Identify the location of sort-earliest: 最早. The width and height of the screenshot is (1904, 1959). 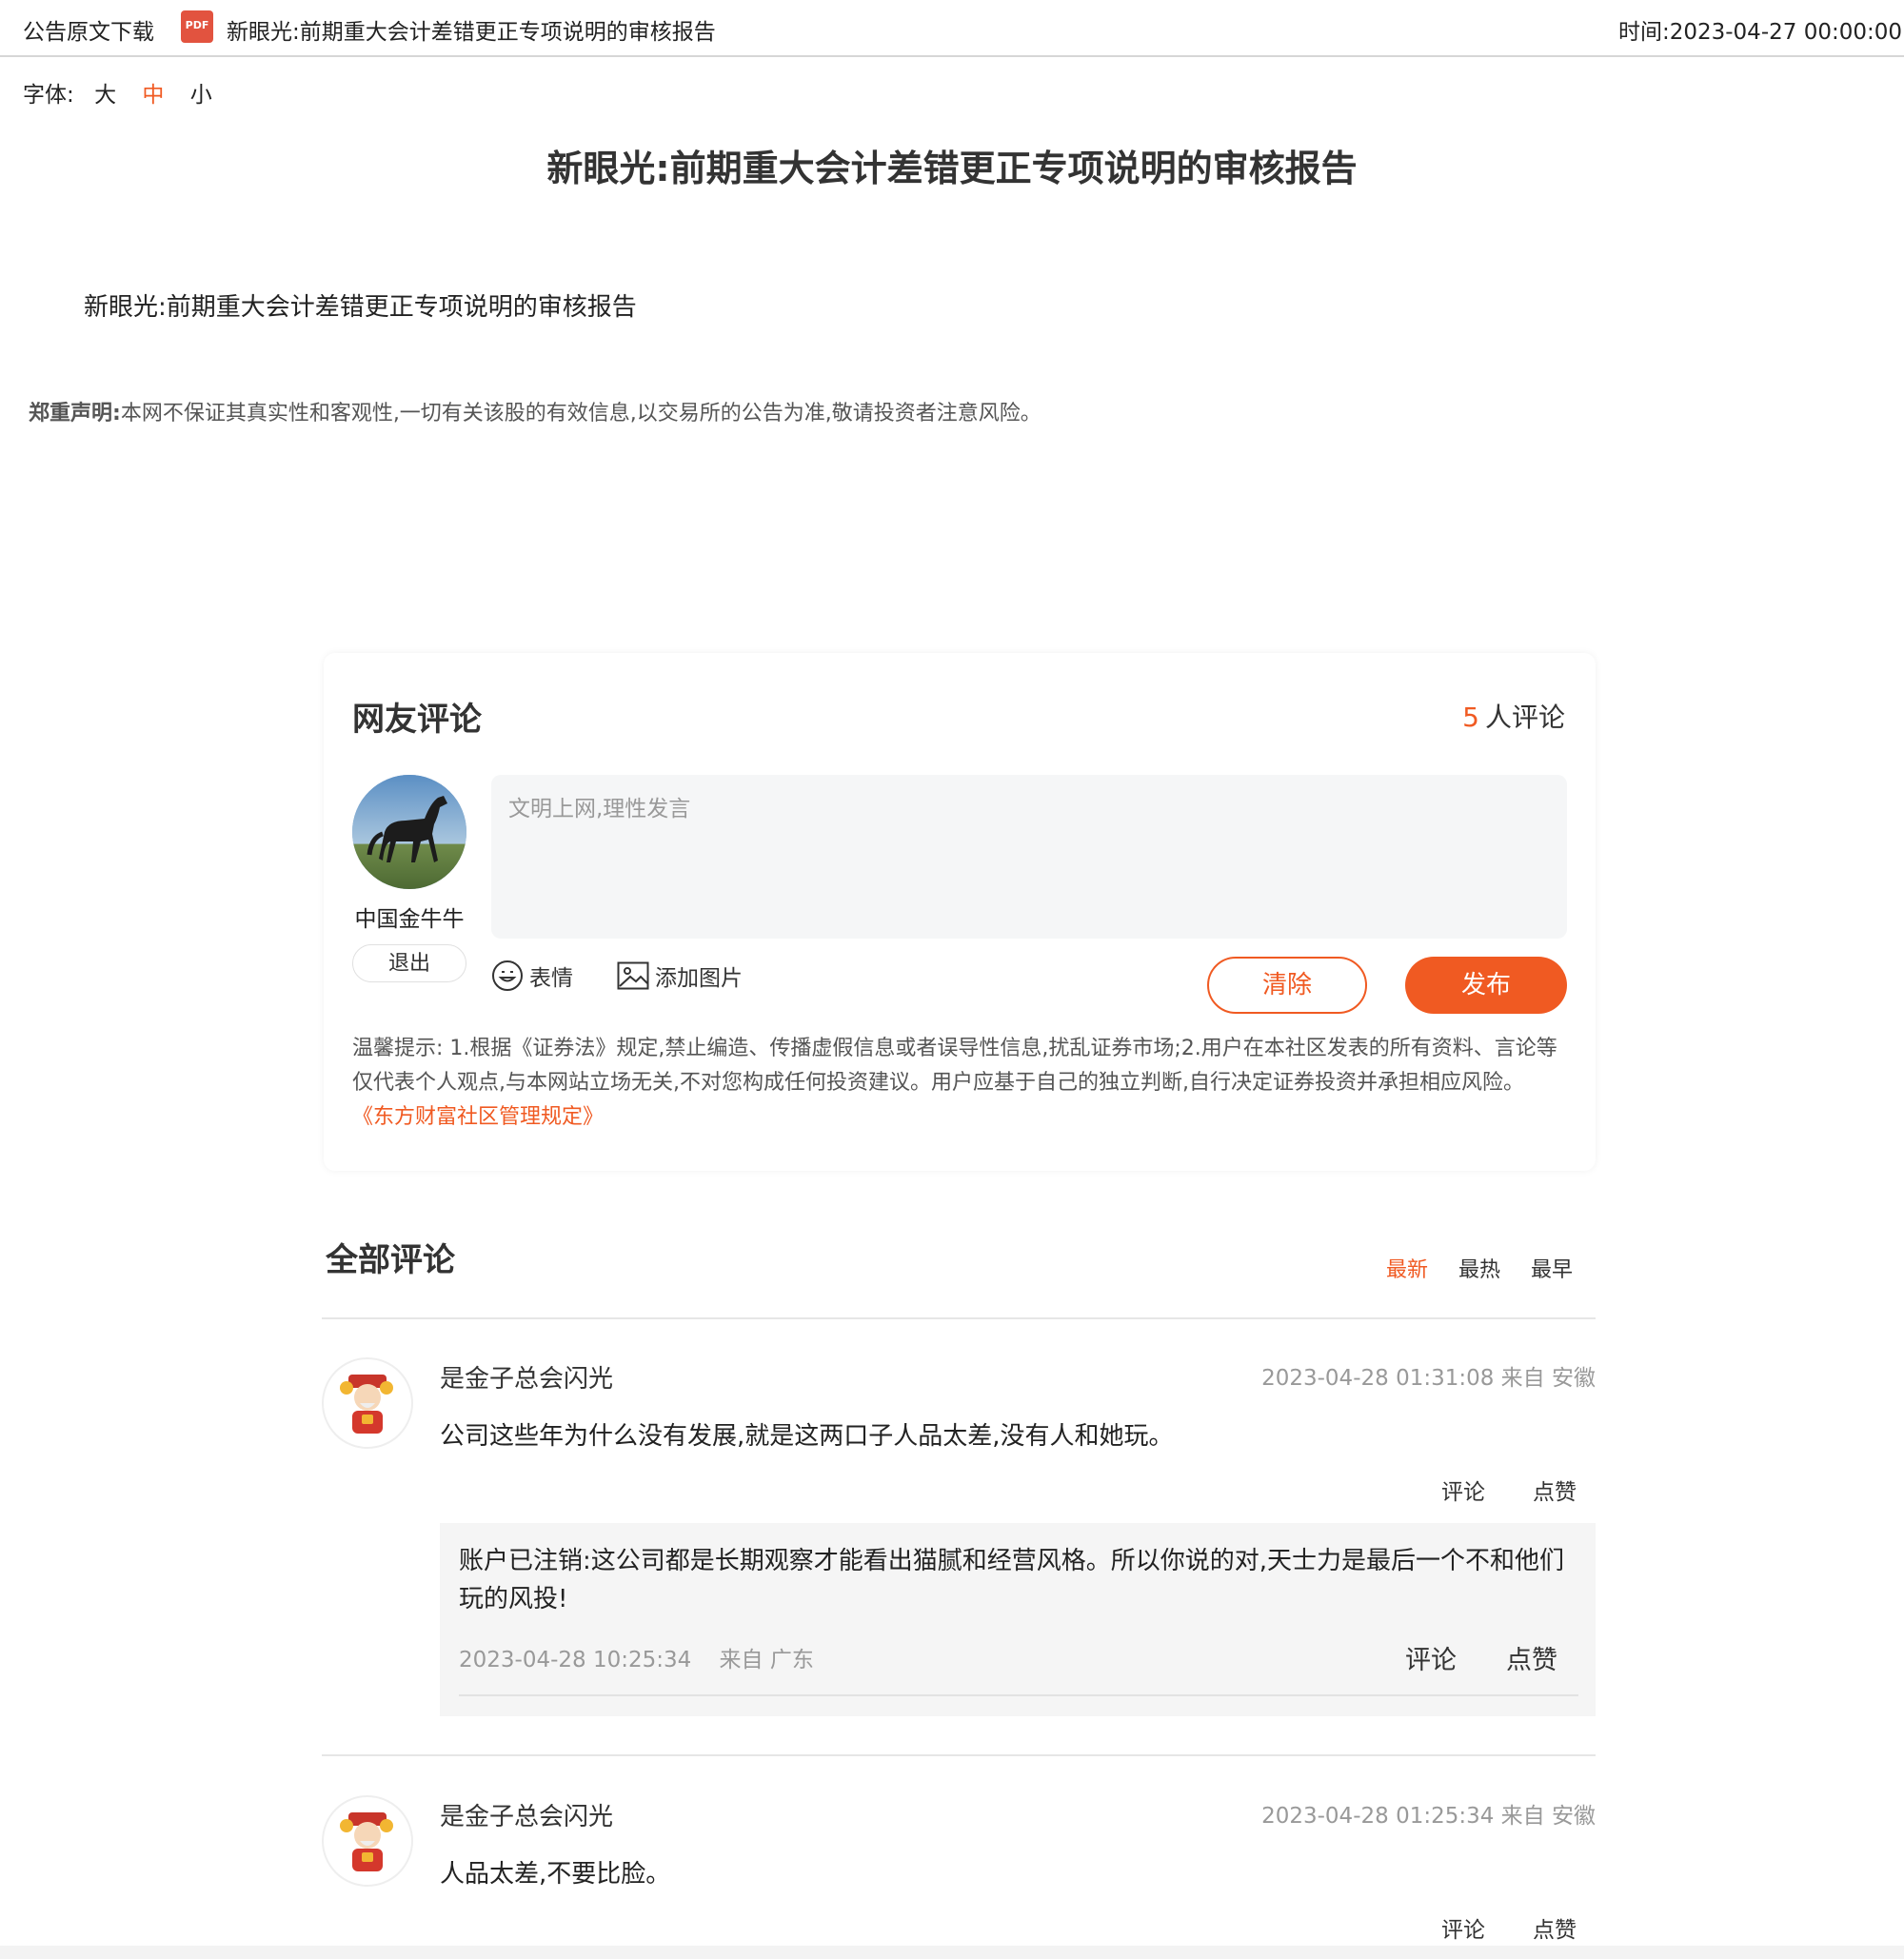
(1552, 1268).